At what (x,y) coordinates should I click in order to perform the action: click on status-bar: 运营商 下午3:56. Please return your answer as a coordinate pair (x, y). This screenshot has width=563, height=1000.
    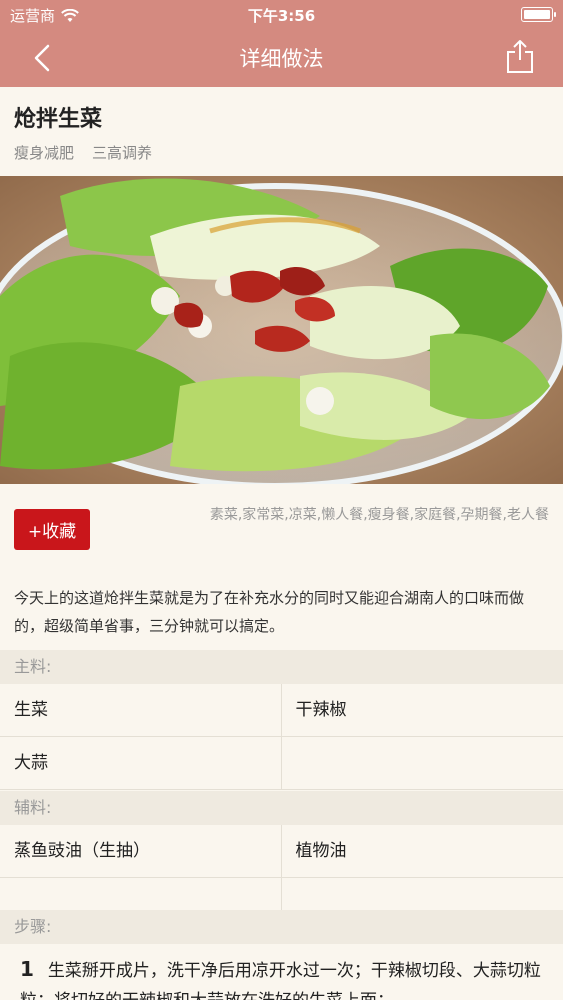
    Looking at the image, I should click on (281, 15).